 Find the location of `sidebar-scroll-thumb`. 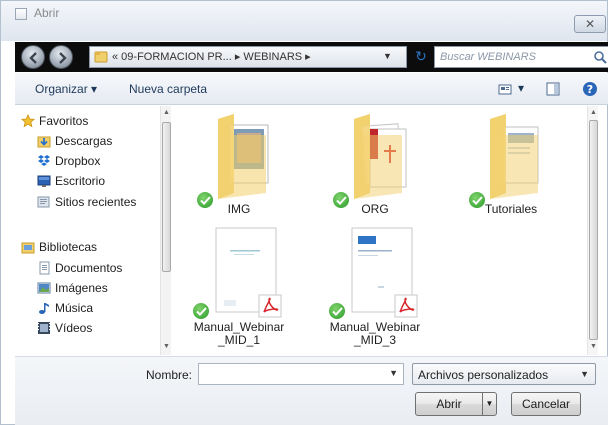

sidebar-scroll-thumb is located at coordinates (166, 197).